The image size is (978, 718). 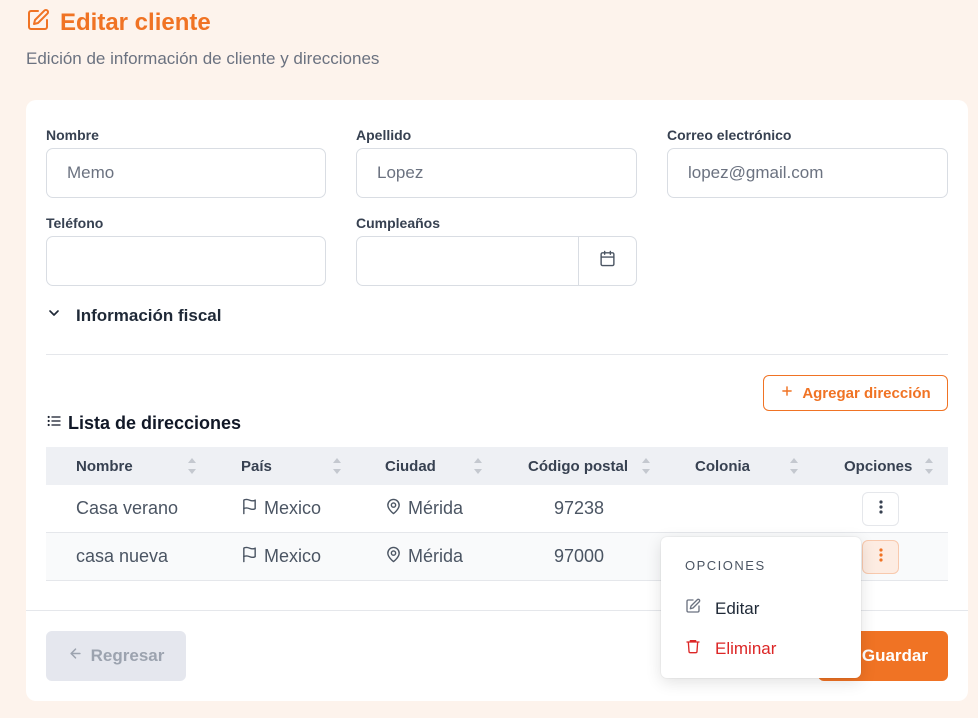 I want to click on col-opciones: Opciones, so click(x=878, y=466).